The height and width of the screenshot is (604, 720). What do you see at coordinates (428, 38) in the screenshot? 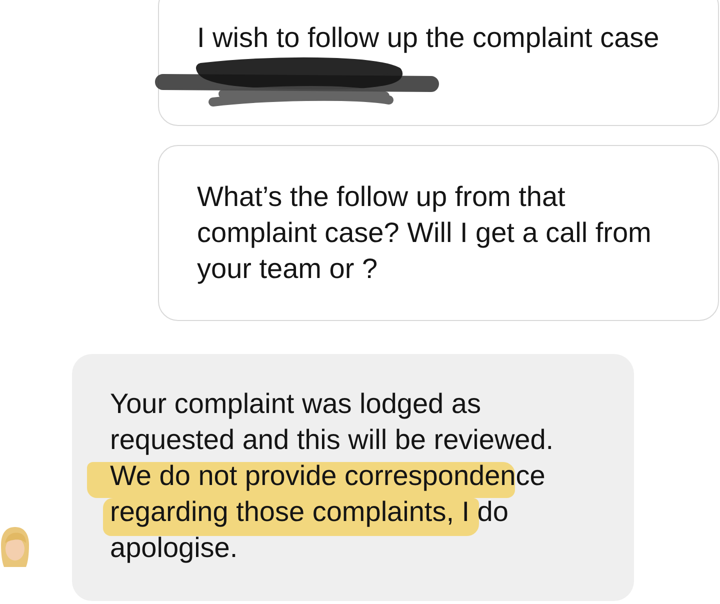
I see `message-text: I wish to follow up the complaint case` at bounding box center [428, 38].